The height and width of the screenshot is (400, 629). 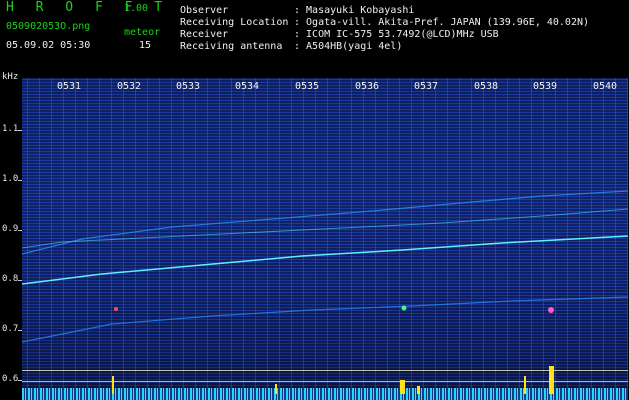 I want to click on frequency-axis: kHz 1.1 1.0 0.9 0.8 0.7 0.6, so click(x=11, y=236).